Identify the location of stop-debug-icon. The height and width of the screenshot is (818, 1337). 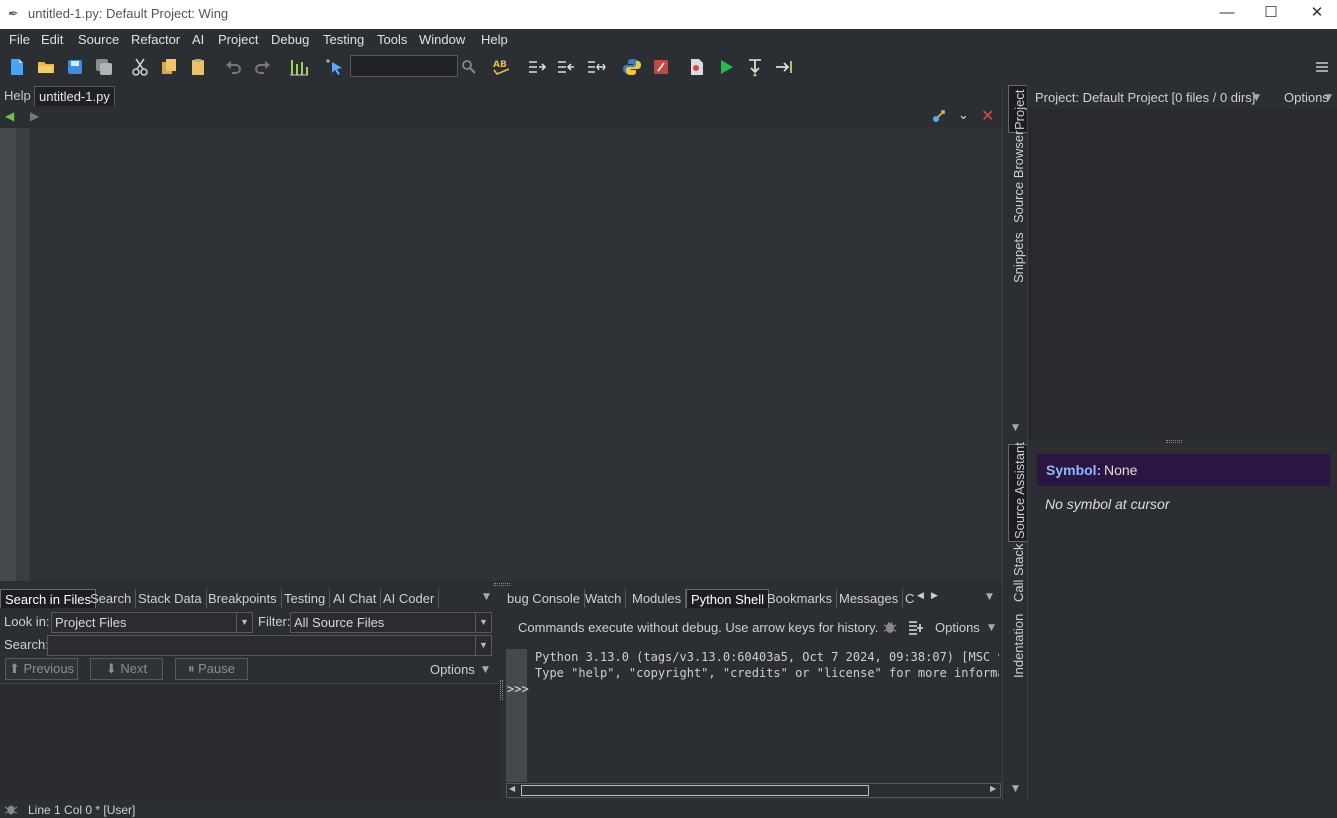
(661, 67).